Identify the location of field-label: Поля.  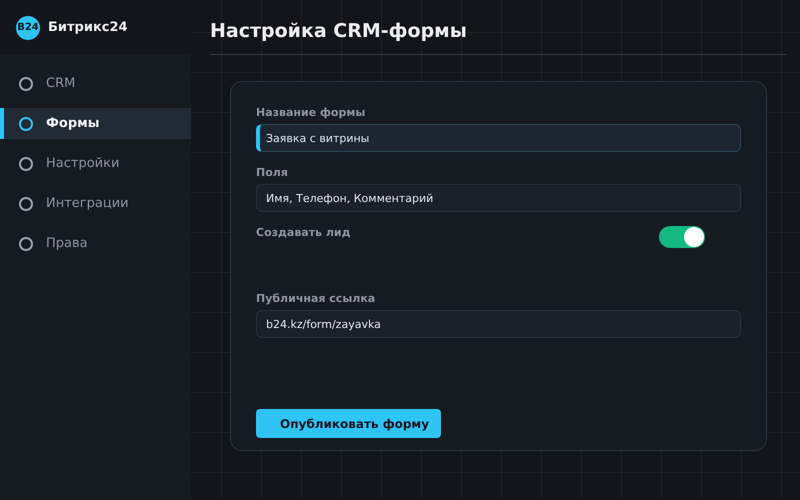
(272, 172).